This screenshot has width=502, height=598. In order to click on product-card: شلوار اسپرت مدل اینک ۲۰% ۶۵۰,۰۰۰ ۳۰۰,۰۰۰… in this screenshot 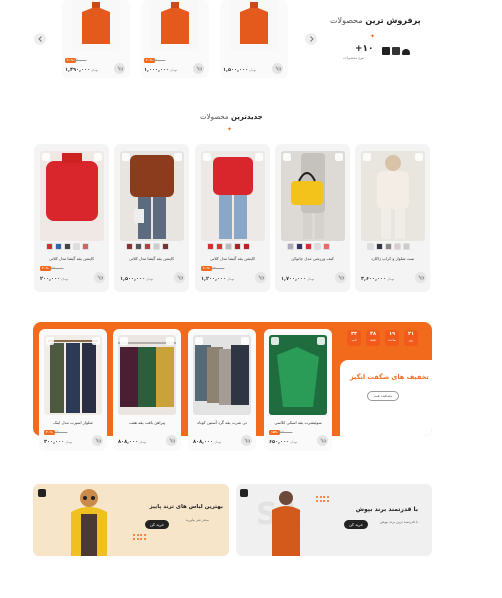, I will do `click(73, 390)`.